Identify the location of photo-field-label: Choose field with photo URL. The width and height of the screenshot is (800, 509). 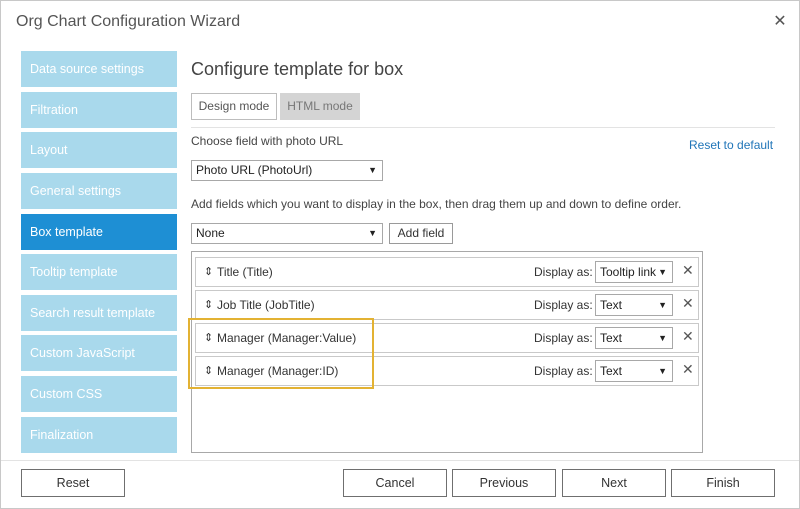
(267, 141).